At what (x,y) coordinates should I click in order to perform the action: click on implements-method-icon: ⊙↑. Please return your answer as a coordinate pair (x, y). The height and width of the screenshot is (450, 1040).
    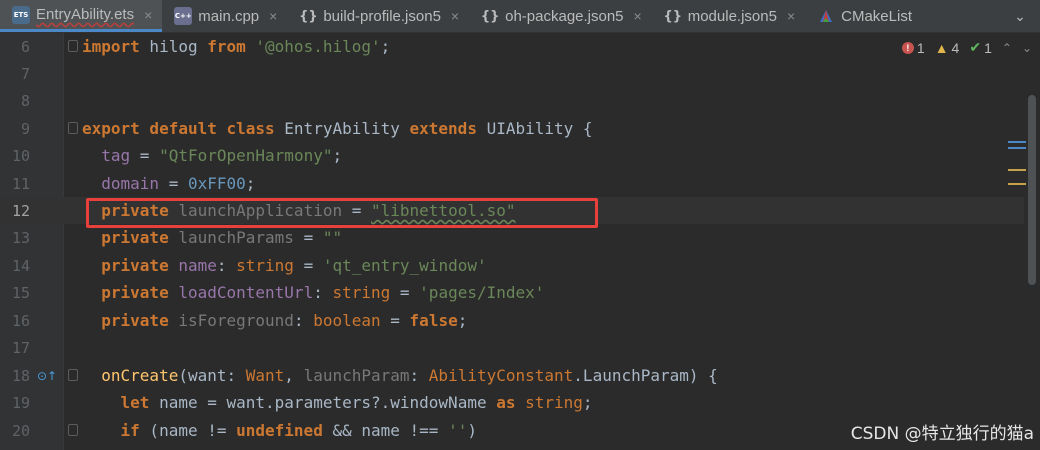
    Looking at the image, I should click on (47, 376).